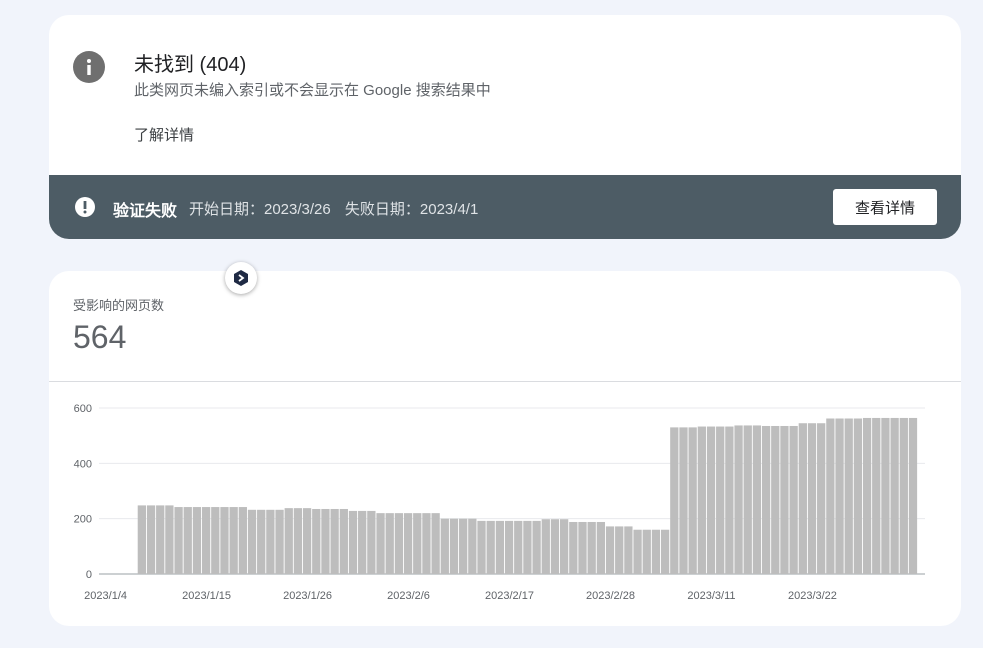  I want to click on x-tick-label: 2023/1/15, so click(206, 596).